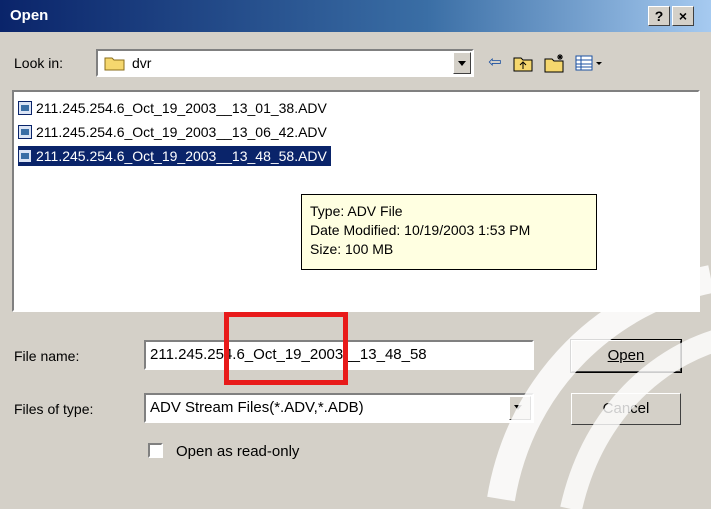 This screenshot has width=711, height=509. I want to click on back-icon: ⇦, so click(495, 63).